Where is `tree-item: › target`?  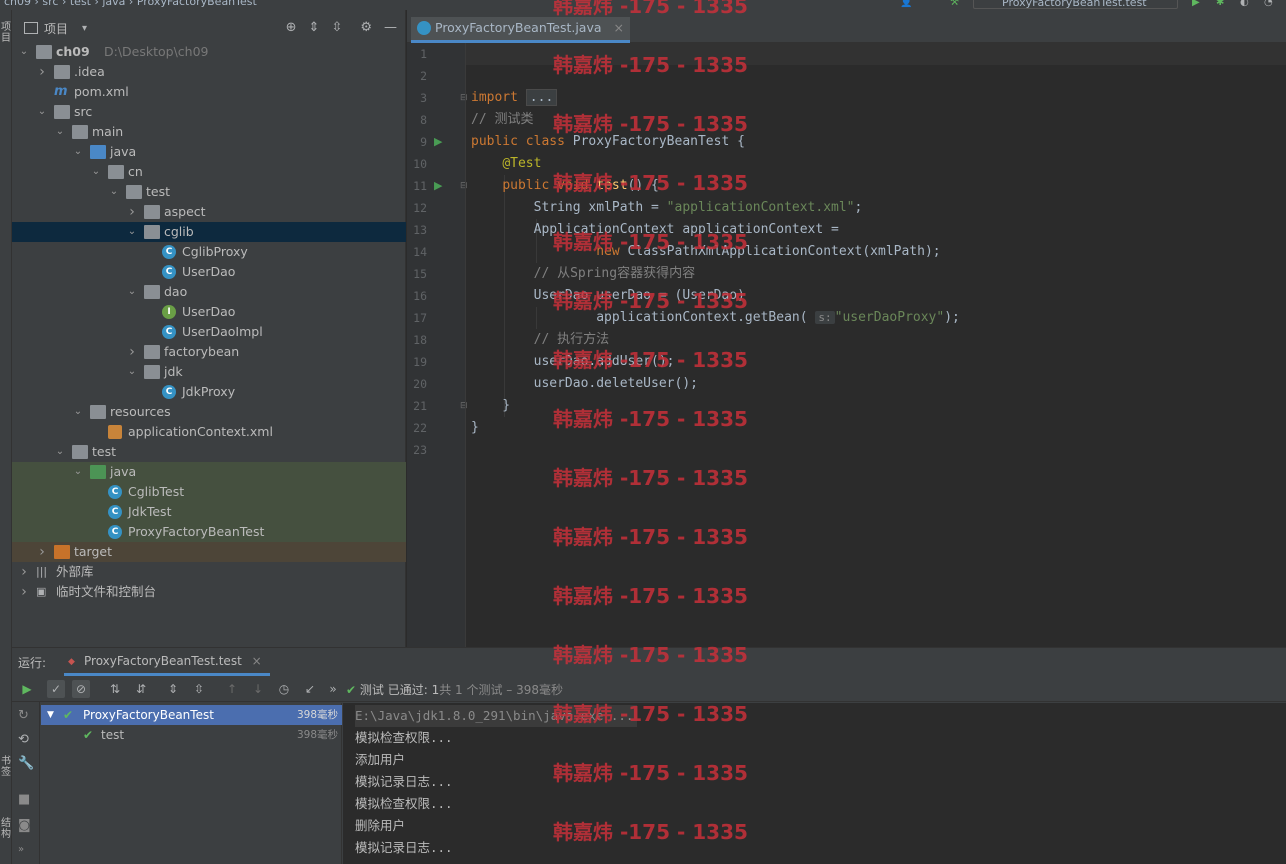 tree-item: › target is located at coordinates (209, 552).